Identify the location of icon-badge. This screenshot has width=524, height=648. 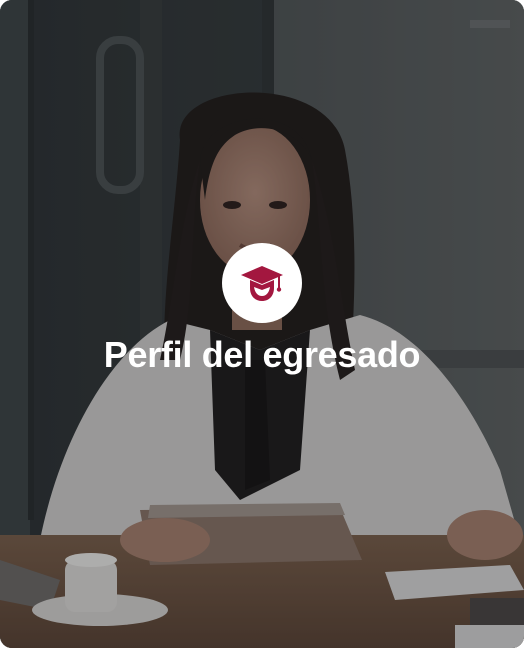
(262, 283).